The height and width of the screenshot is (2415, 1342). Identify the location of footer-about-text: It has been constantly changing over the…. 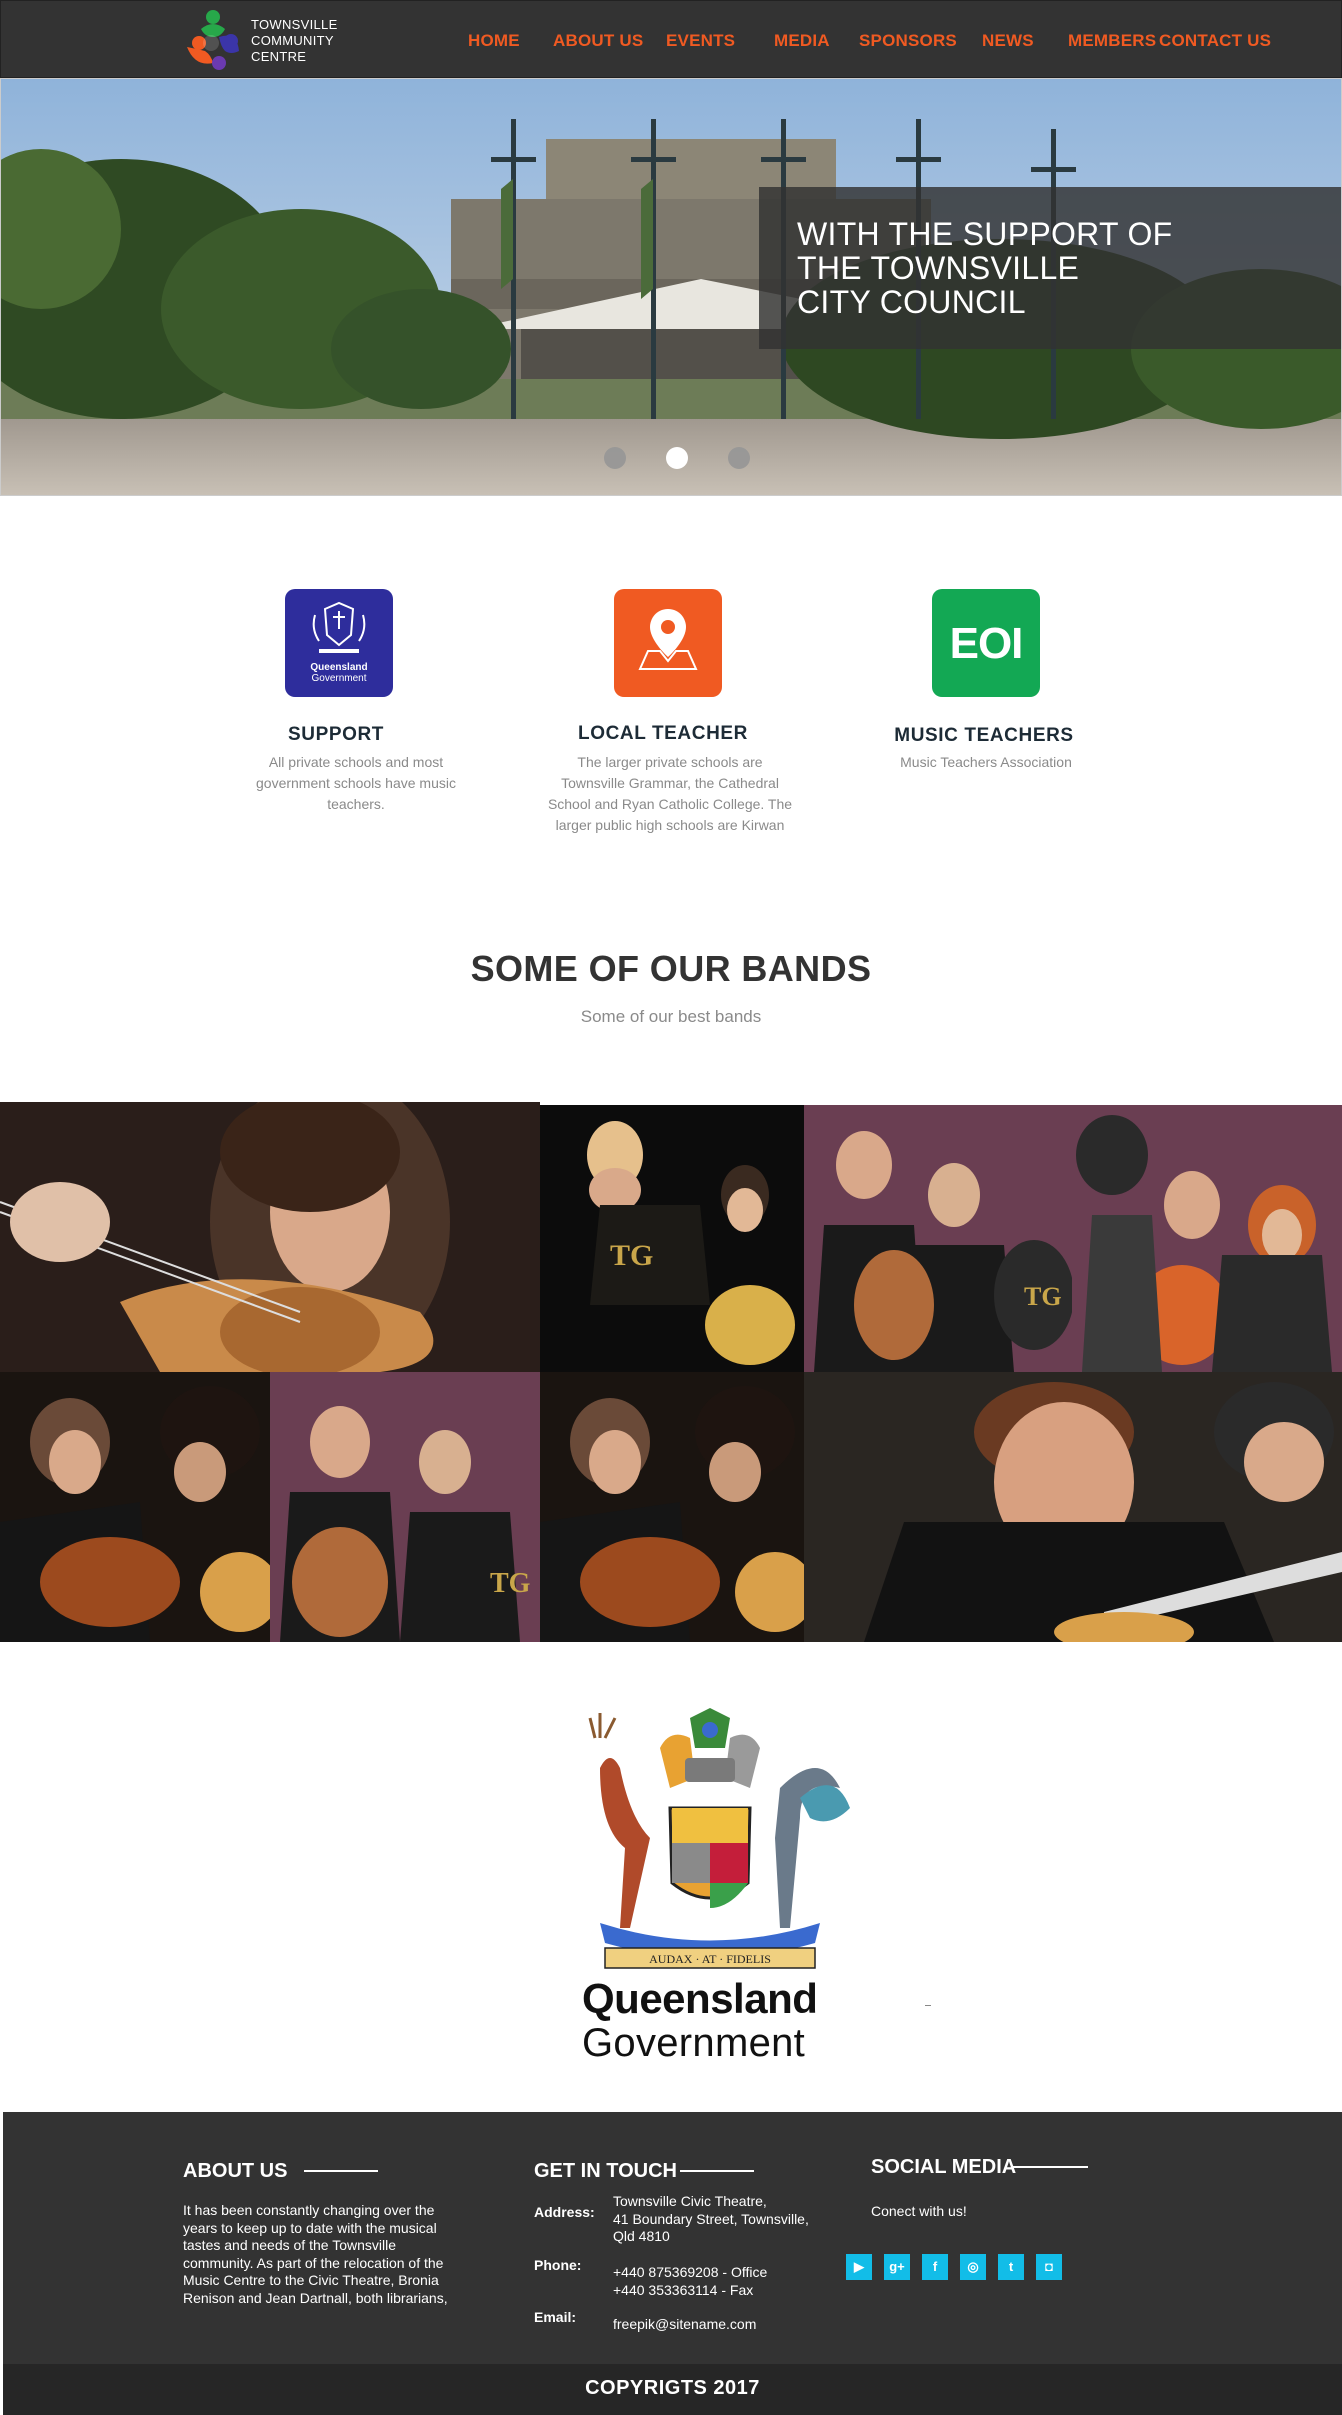
(333, 2254).